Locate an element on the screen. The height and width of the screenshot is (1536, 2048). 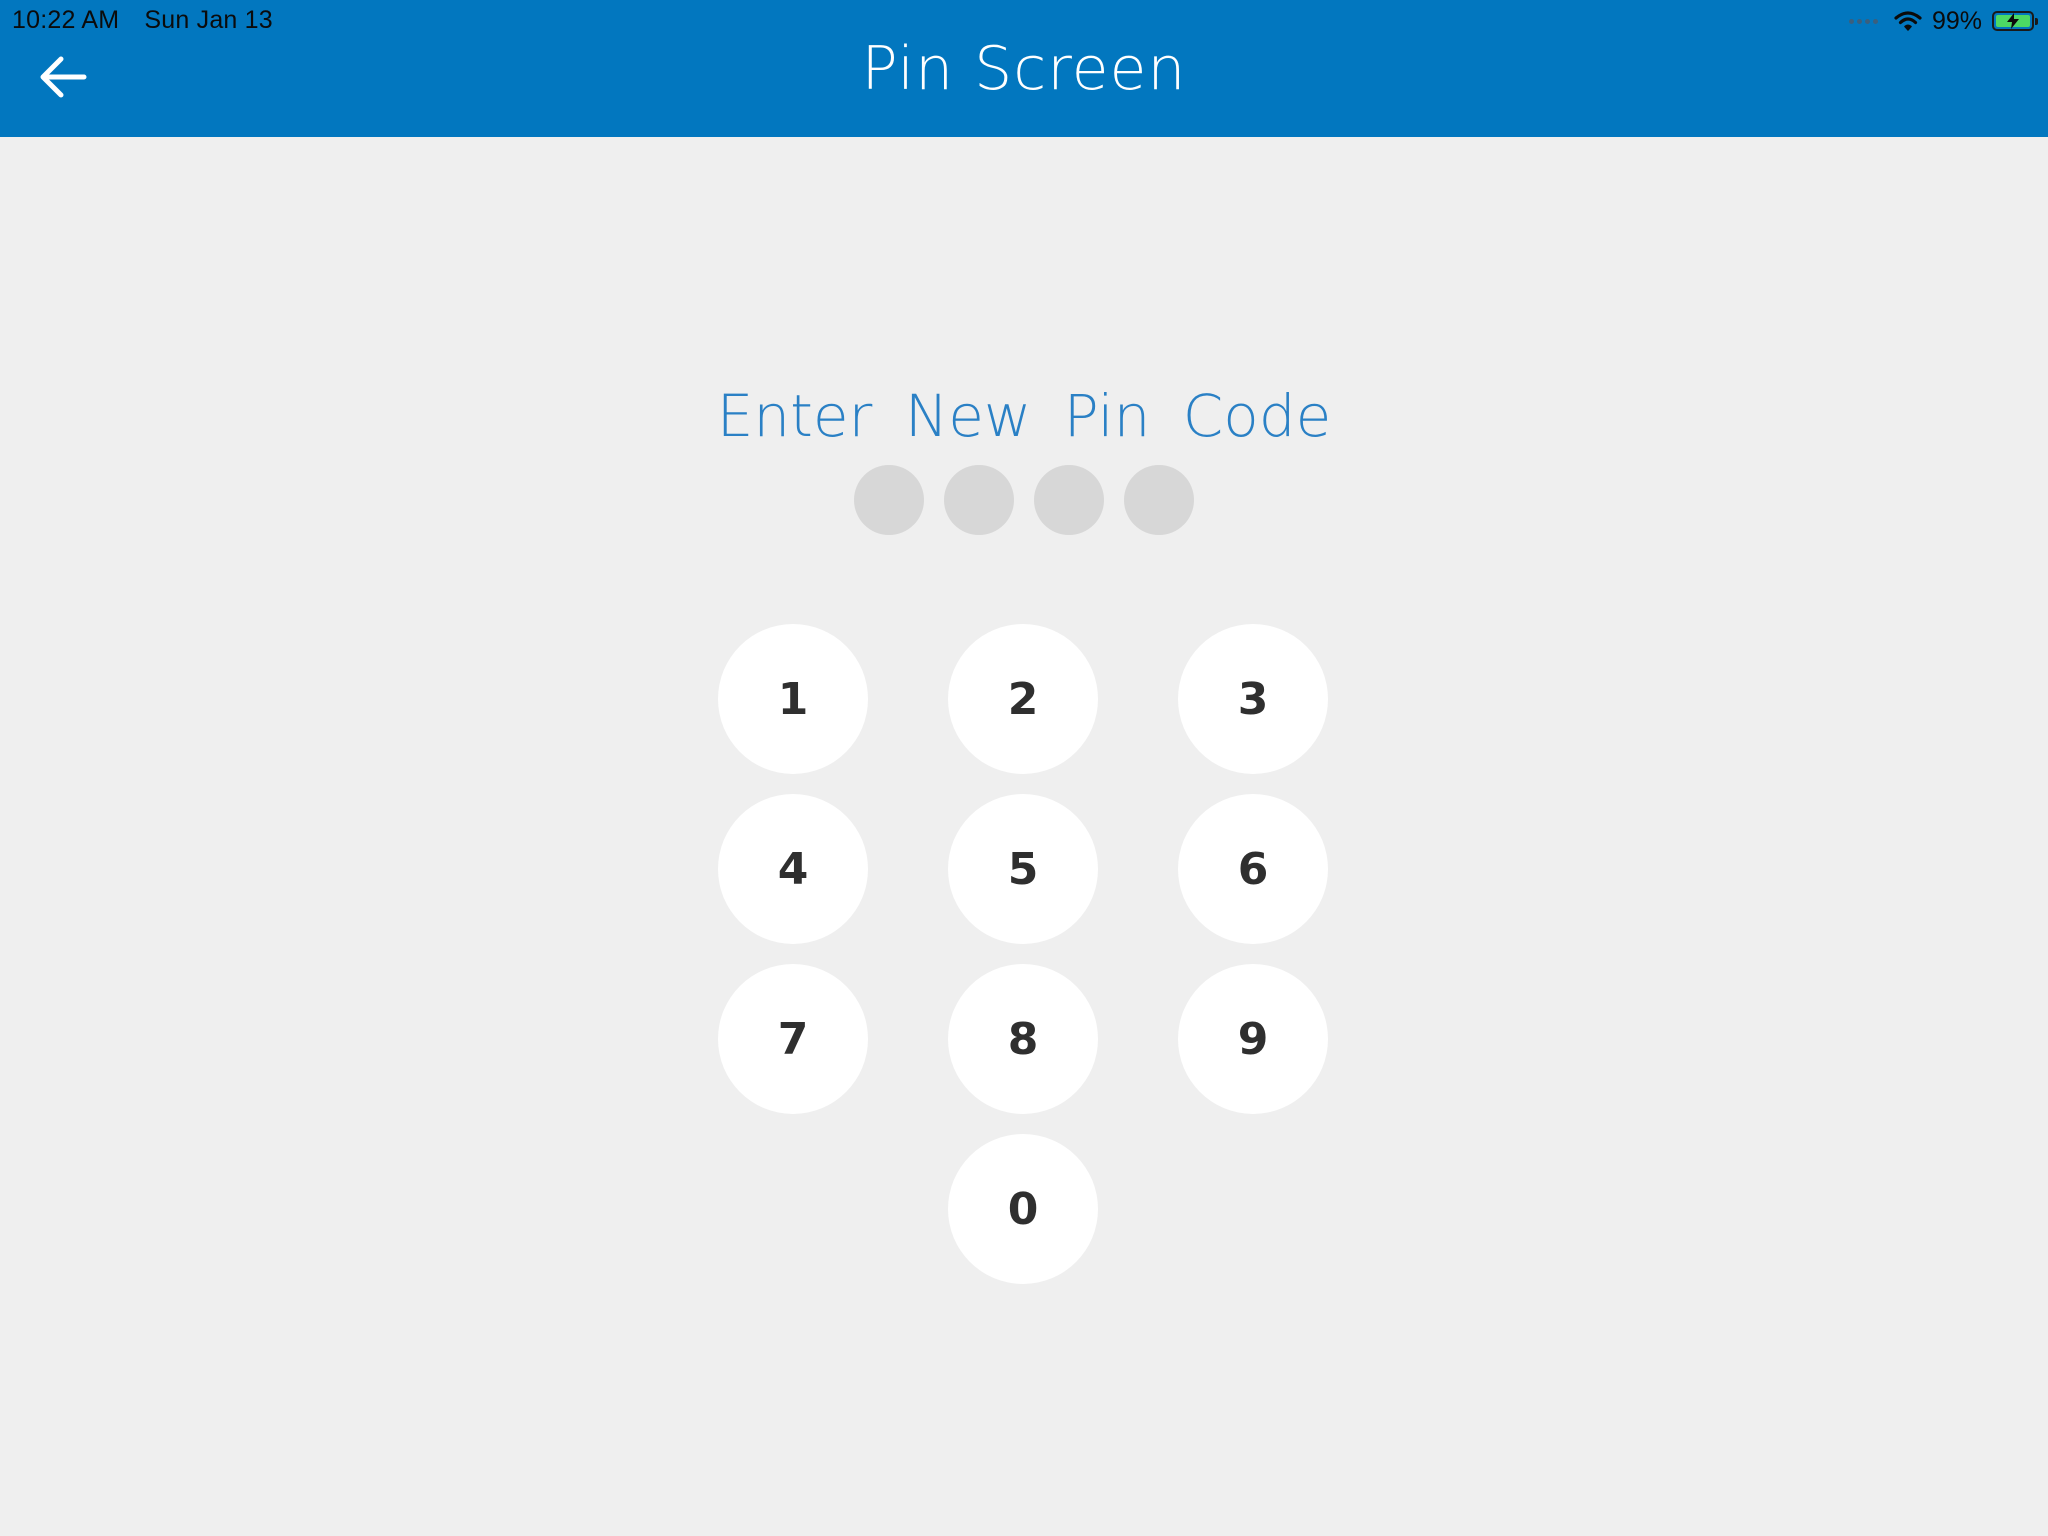
key-9-button: 9 is located at coordinates (1253, 1039).